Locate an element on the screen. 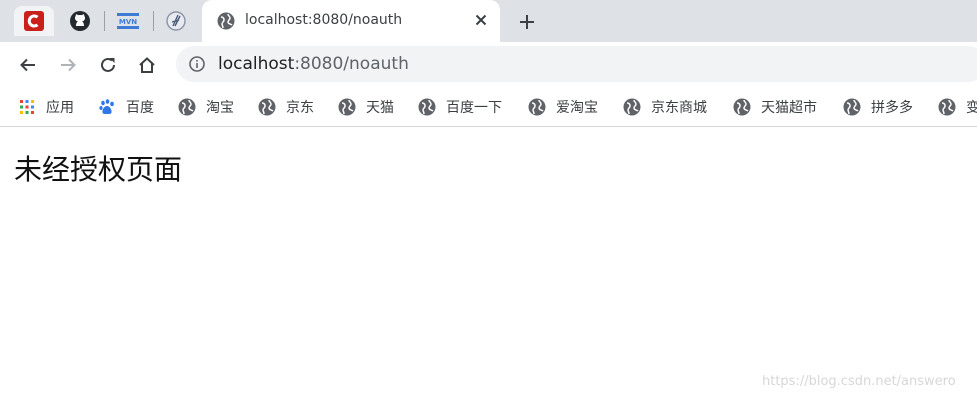  pinned-tab-shrimp is located at coordinates (176, 21).